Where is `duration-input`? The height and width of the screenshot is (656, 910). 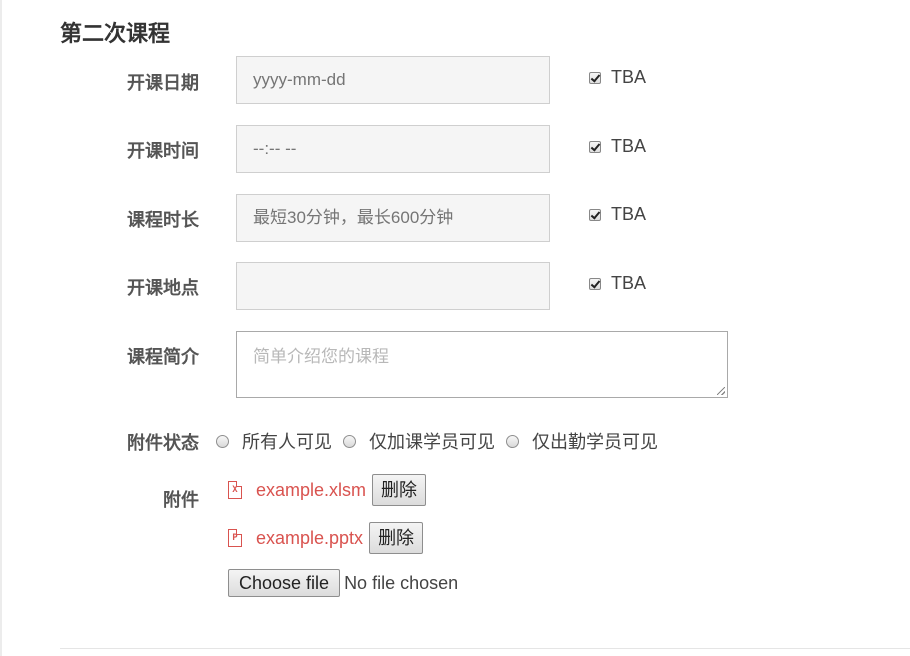
duration-input is located at coordinates (393, 218).